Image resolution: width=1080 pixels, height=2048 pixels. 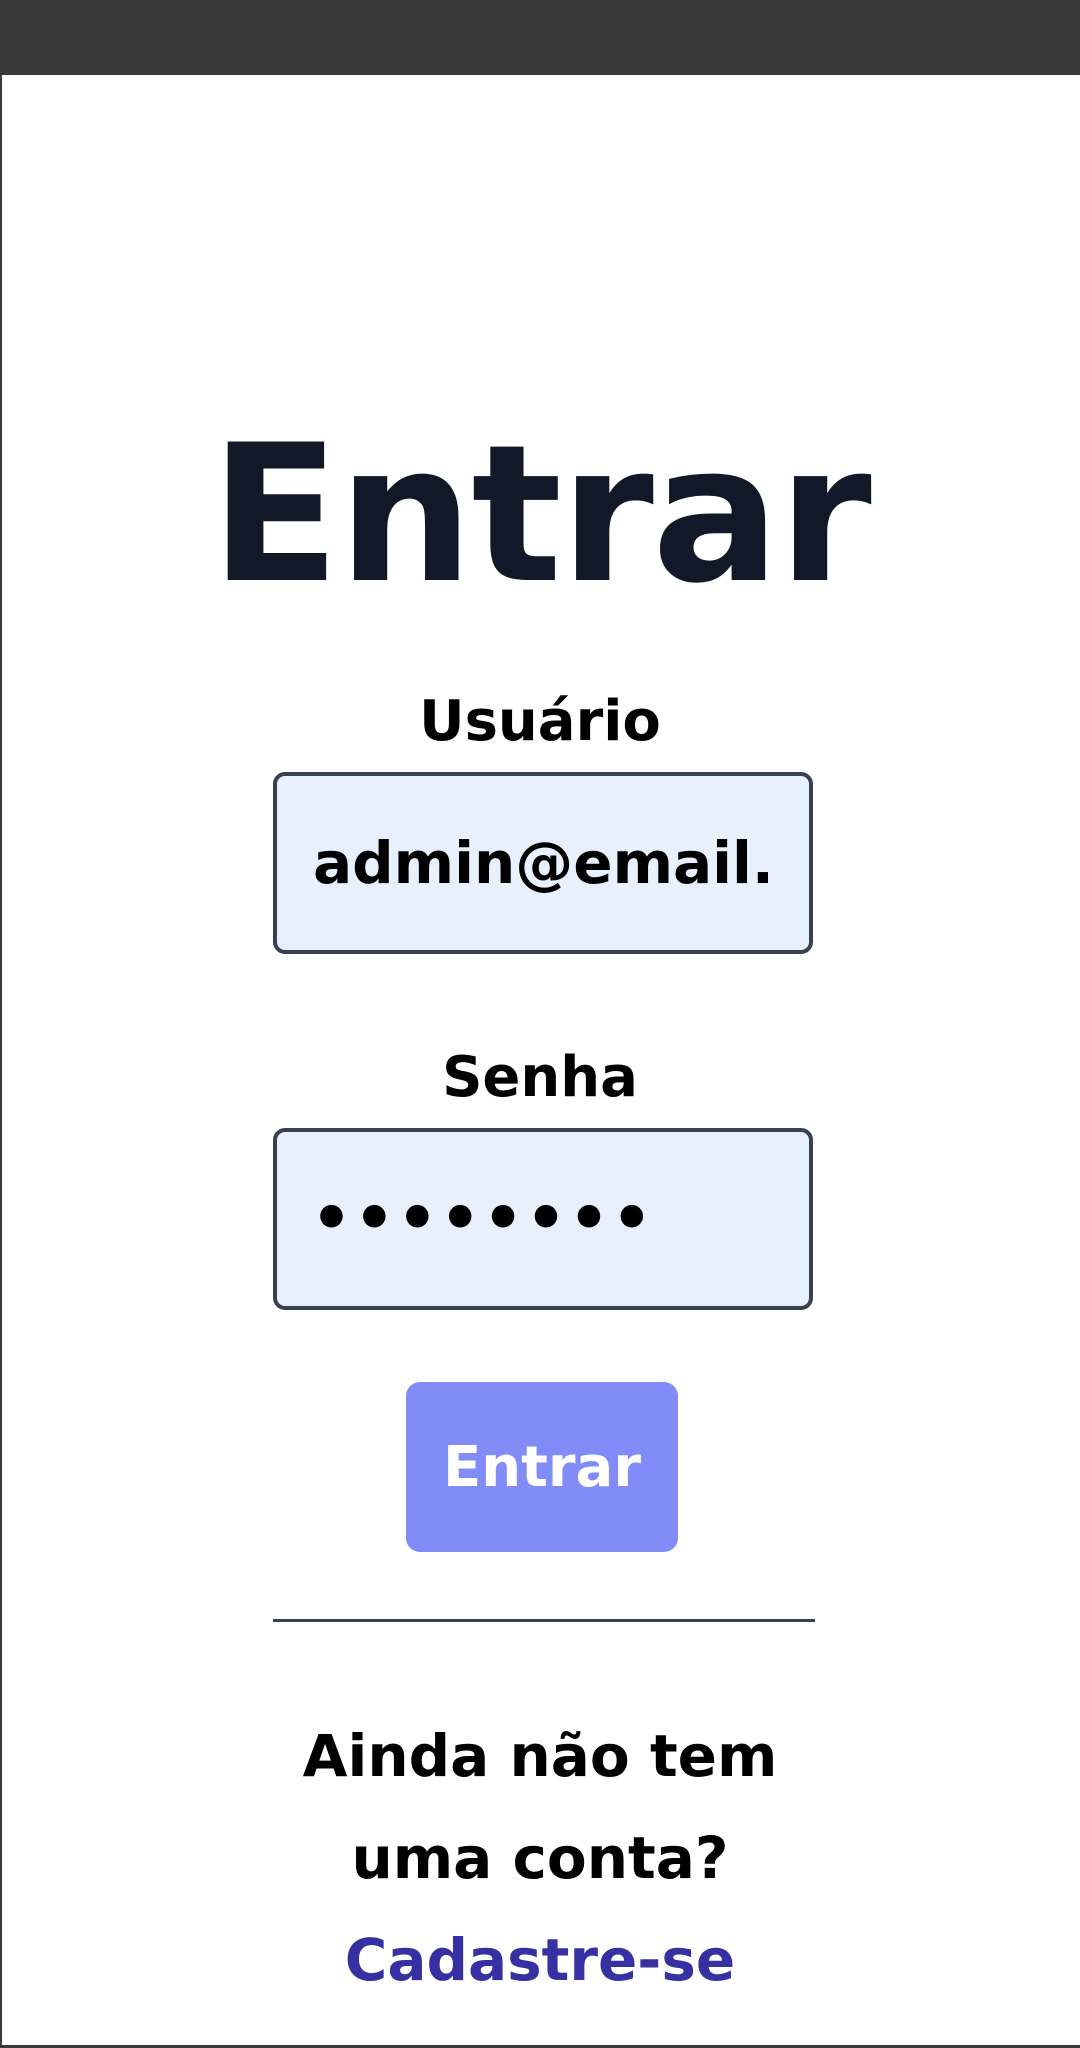 I want to click on username-field: admin@email., so click(x=543, y=863).